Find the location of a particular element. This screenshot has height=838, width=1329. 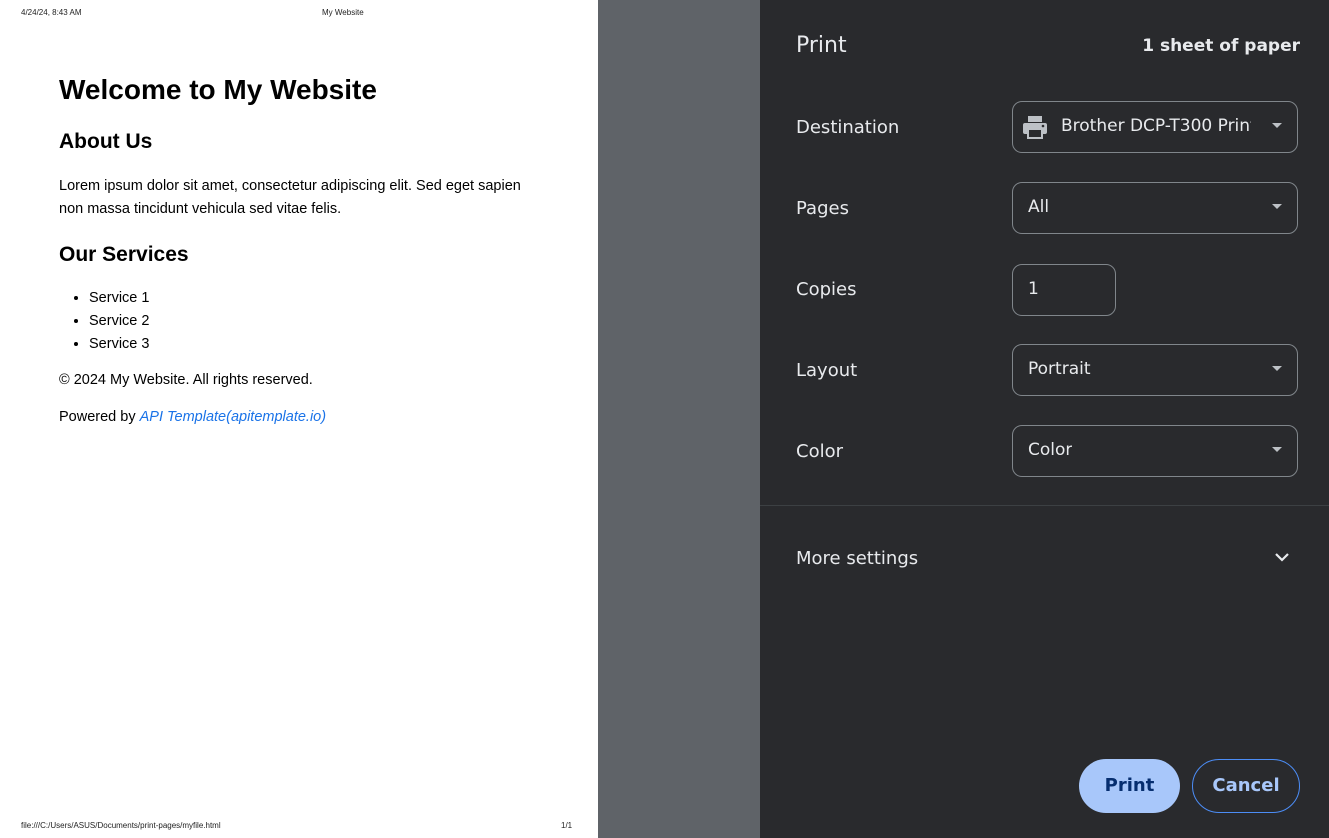

services-heading: Our Services is located at coordinates (124, 254).